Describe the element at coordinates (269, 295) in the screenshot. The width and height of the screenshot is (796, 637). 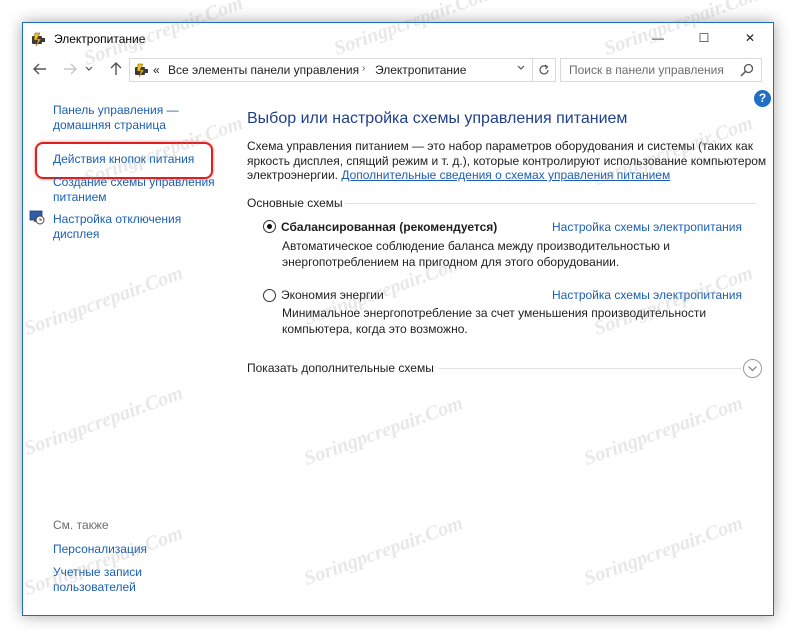
I see `plan-power-saver-radio` at that location.